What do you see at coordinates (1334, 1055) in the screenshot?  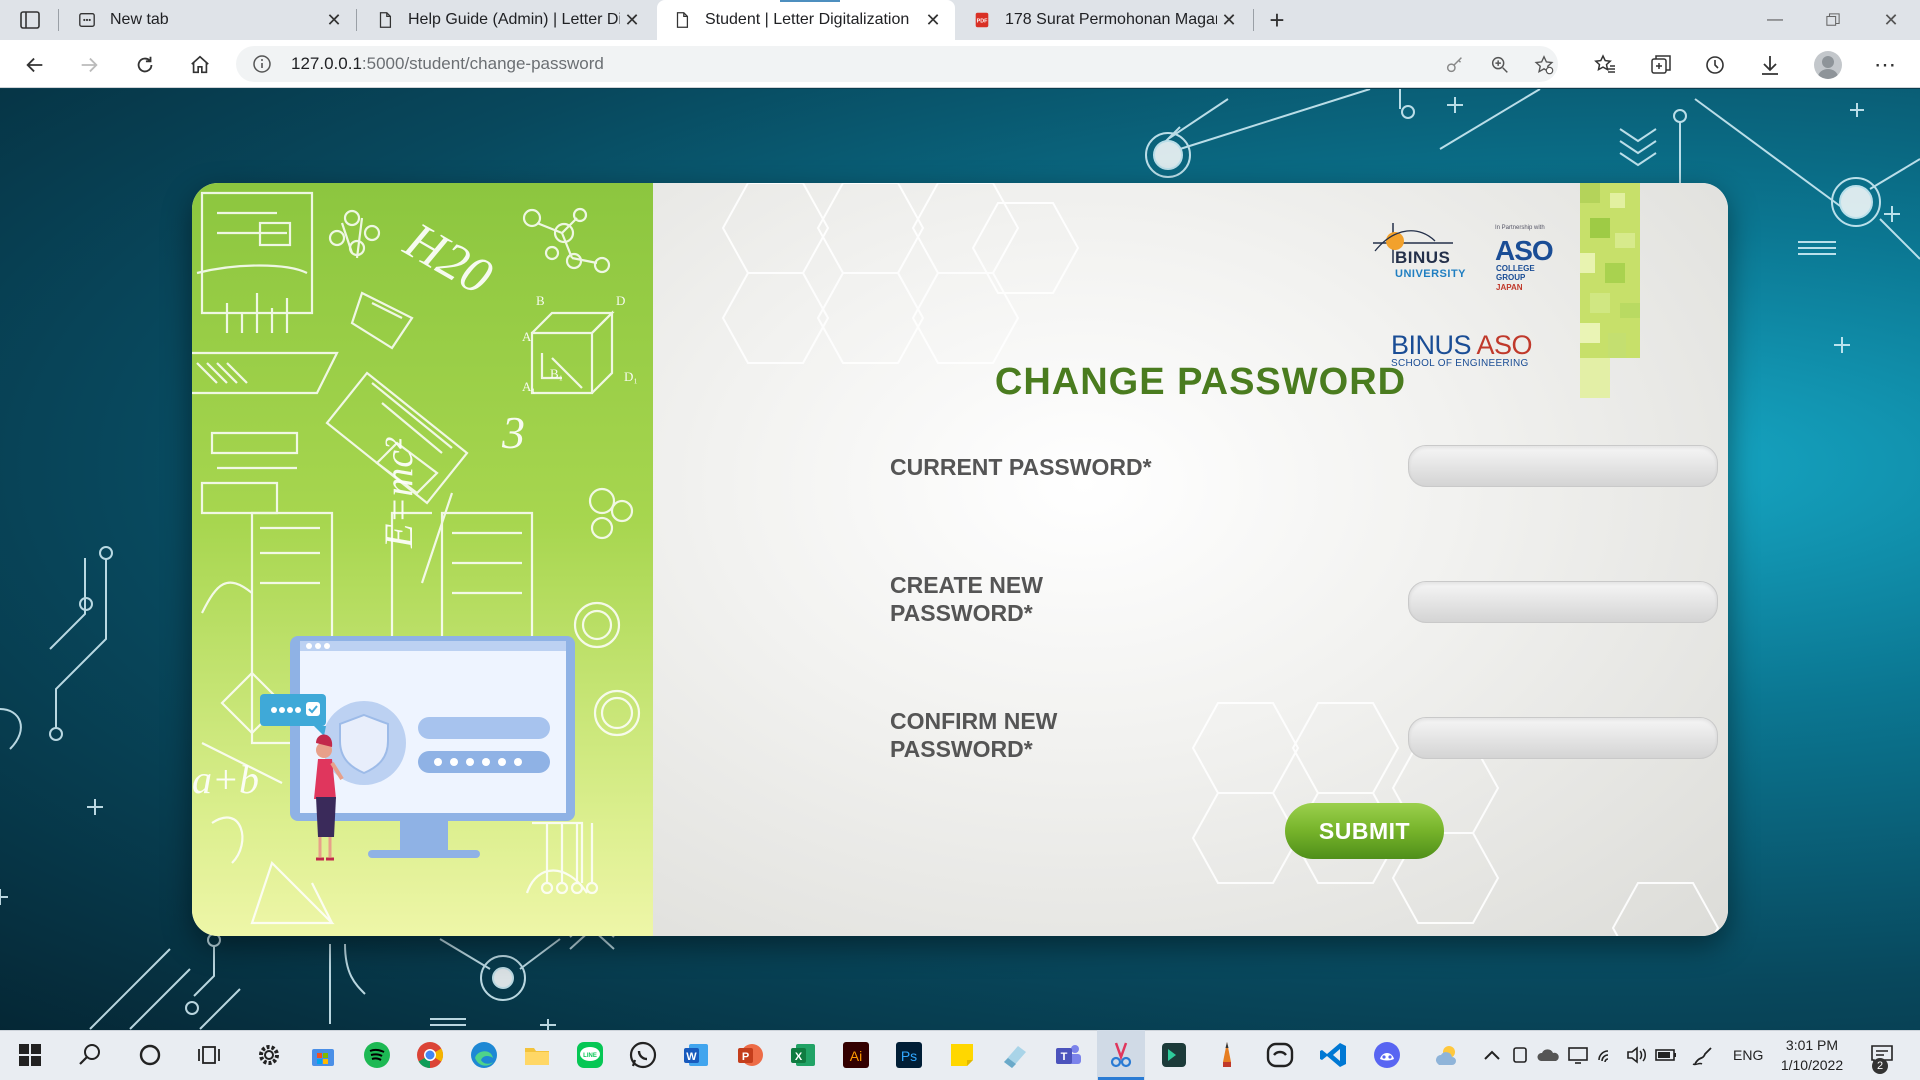 I see `vscode-icon` at bounding box center [1334, 1055].